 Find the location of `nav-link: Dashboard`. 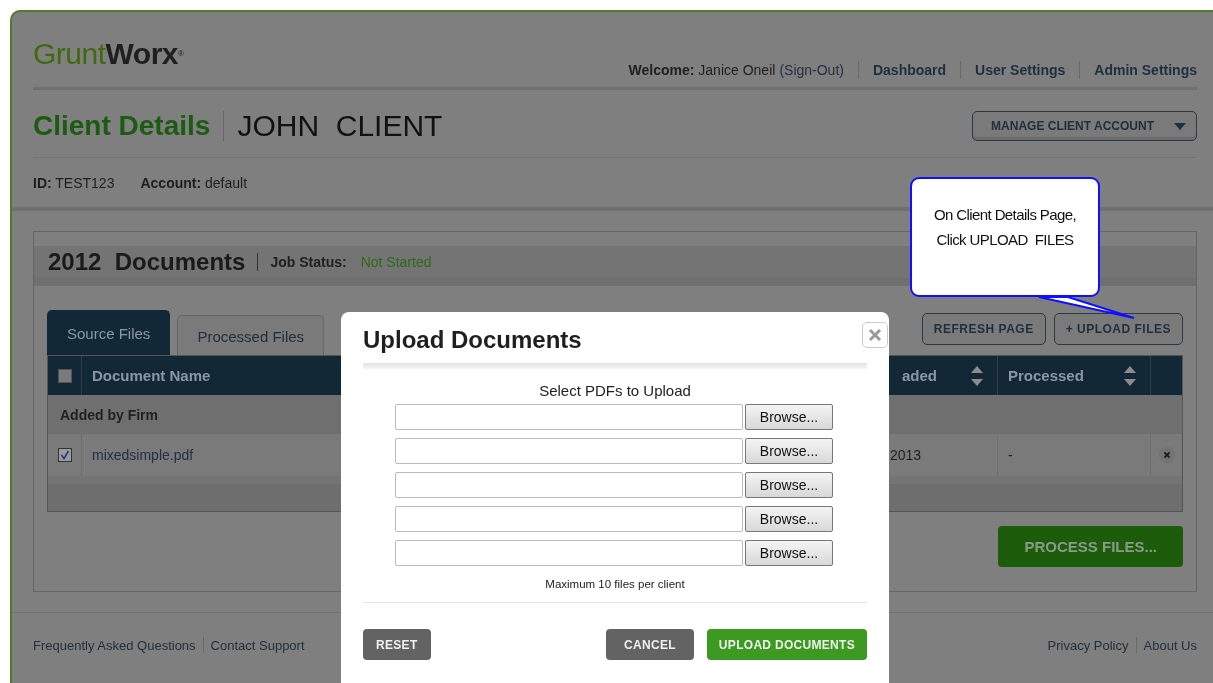

nav-link: Dashboard is located at coordinates (909, 70).